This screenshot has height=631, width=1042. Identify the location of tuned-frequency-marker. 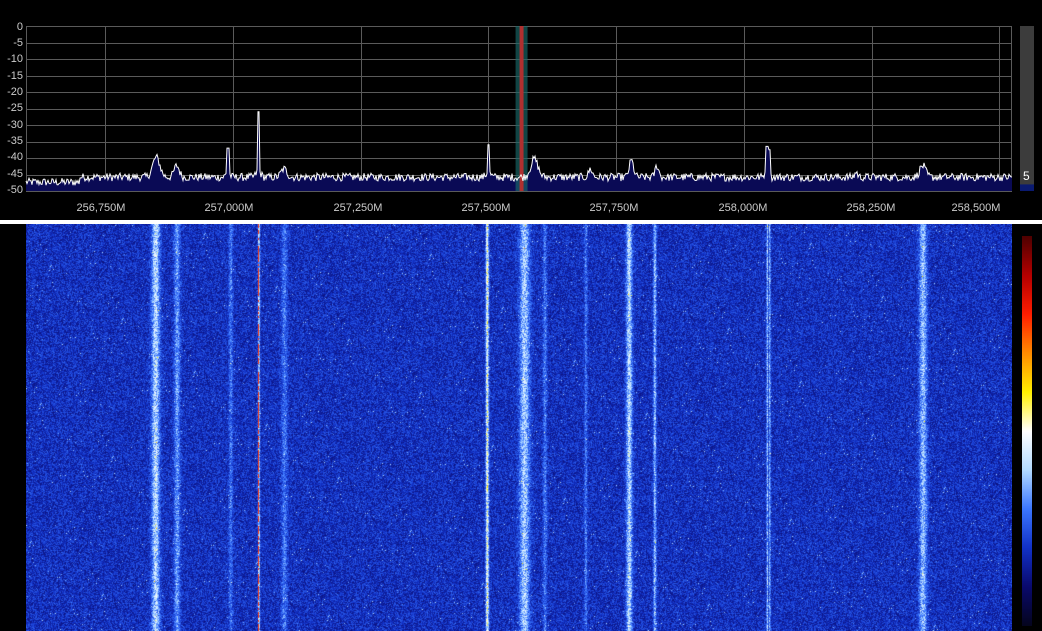
(521, 108).